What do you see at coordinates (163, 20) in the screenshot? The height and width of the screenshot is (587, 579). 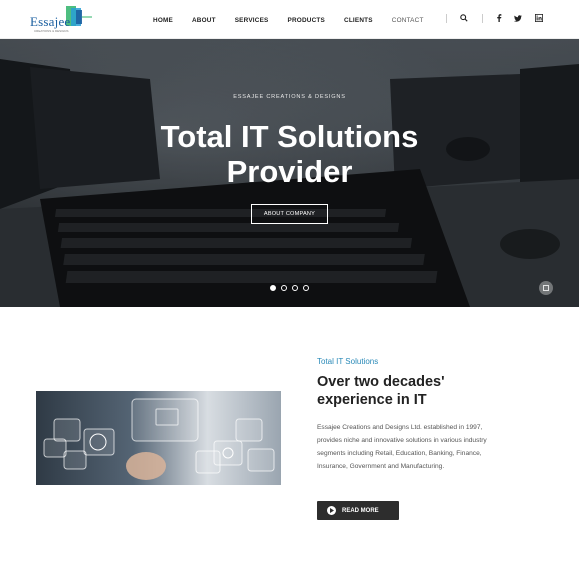 I see `nav-home: HOME` at bounding box center [163, 20].